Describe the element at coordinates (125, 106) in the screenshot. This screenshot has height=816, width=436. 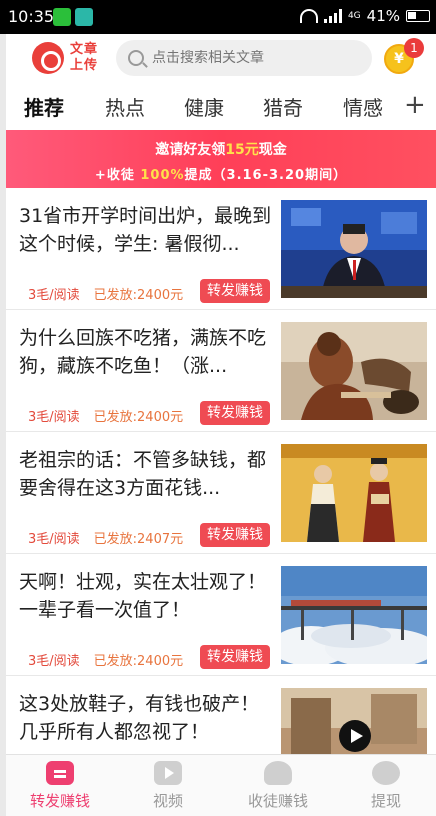
I see `tab-hot: 热点` at that location.